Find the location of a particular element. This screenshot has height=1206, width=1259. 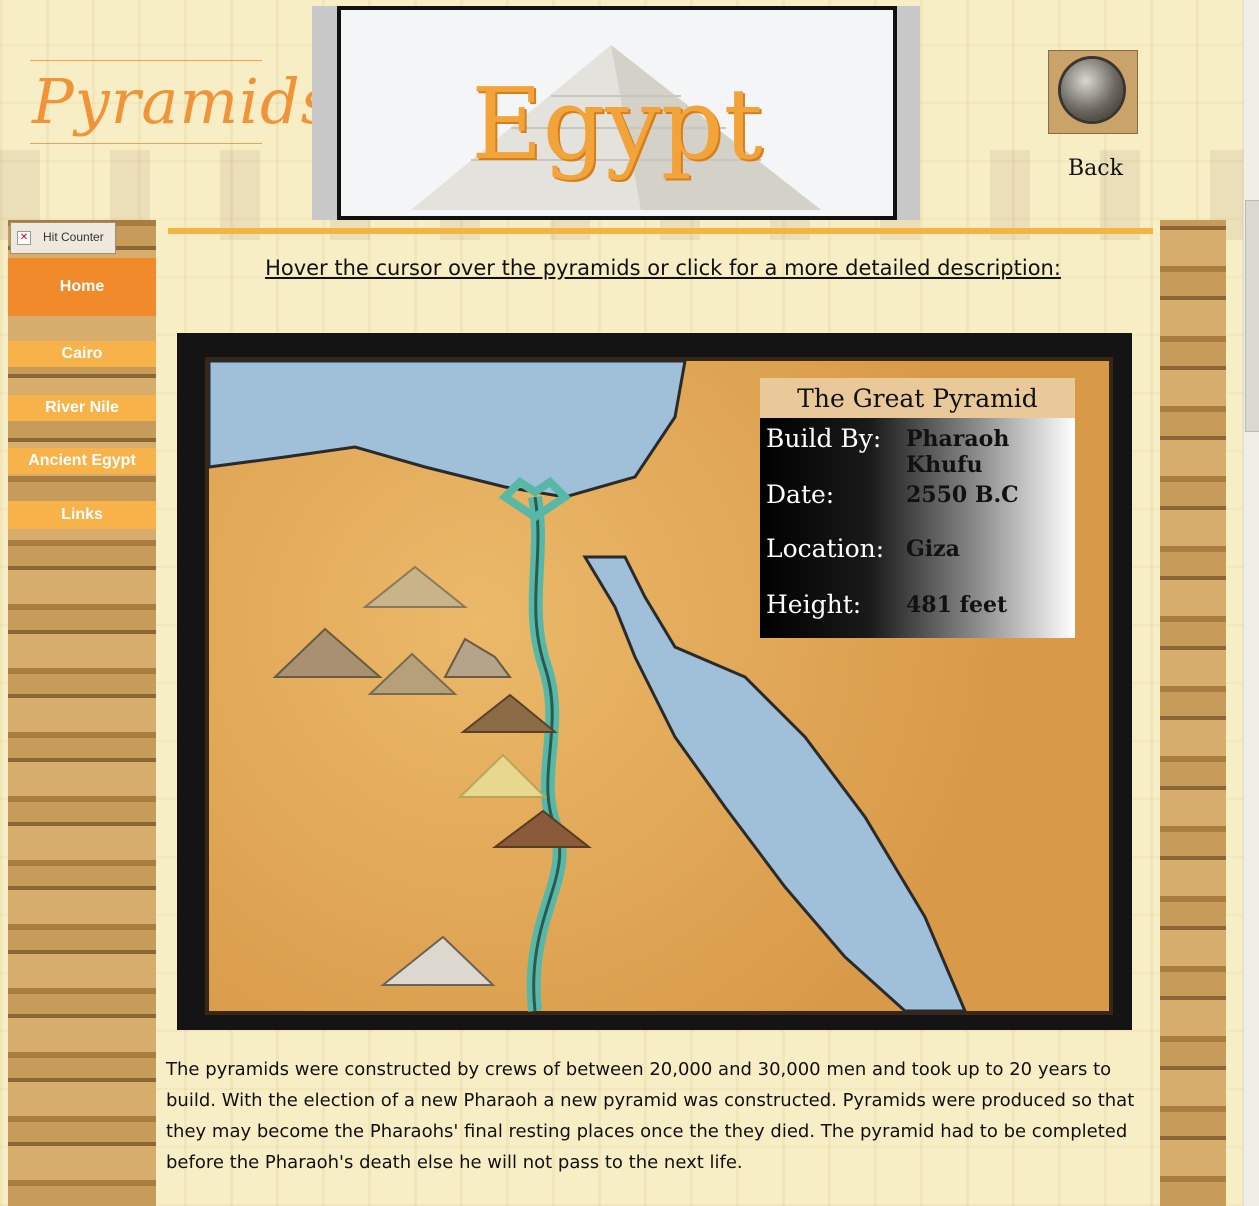

broken-image-icon: ✕ is located at coordinates (24, 238).